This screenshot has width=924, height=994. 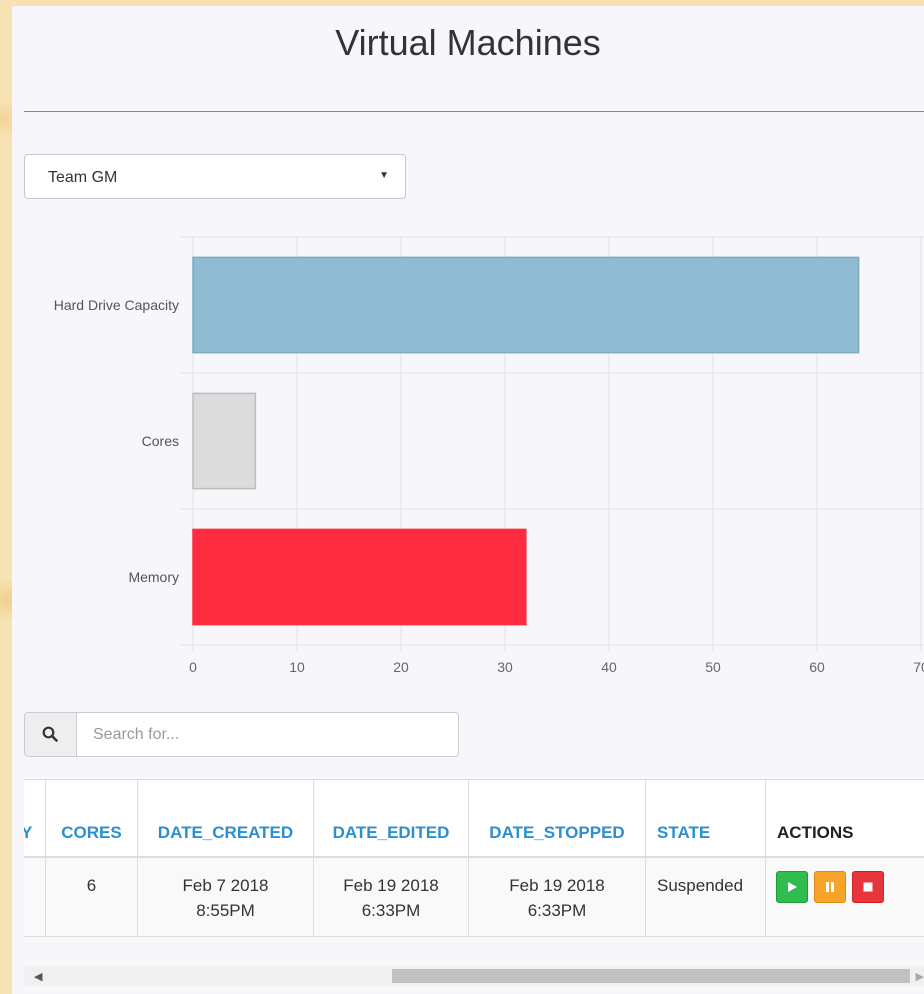 What do you see at coordinates (700, 885) in the screenshot?
I see `status-text: Suspended` at bounding box center [700, 885].